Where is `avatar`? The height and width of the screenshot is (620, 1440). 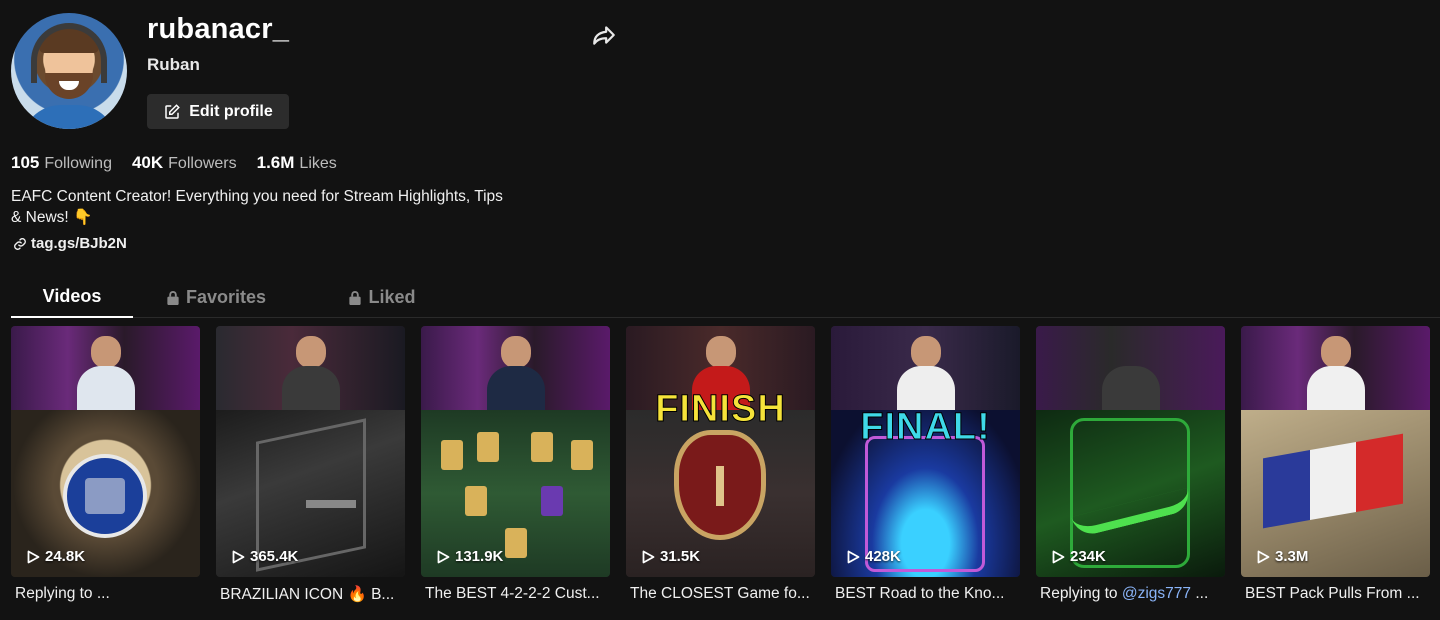
avatar is located at coordinates (69, 71).